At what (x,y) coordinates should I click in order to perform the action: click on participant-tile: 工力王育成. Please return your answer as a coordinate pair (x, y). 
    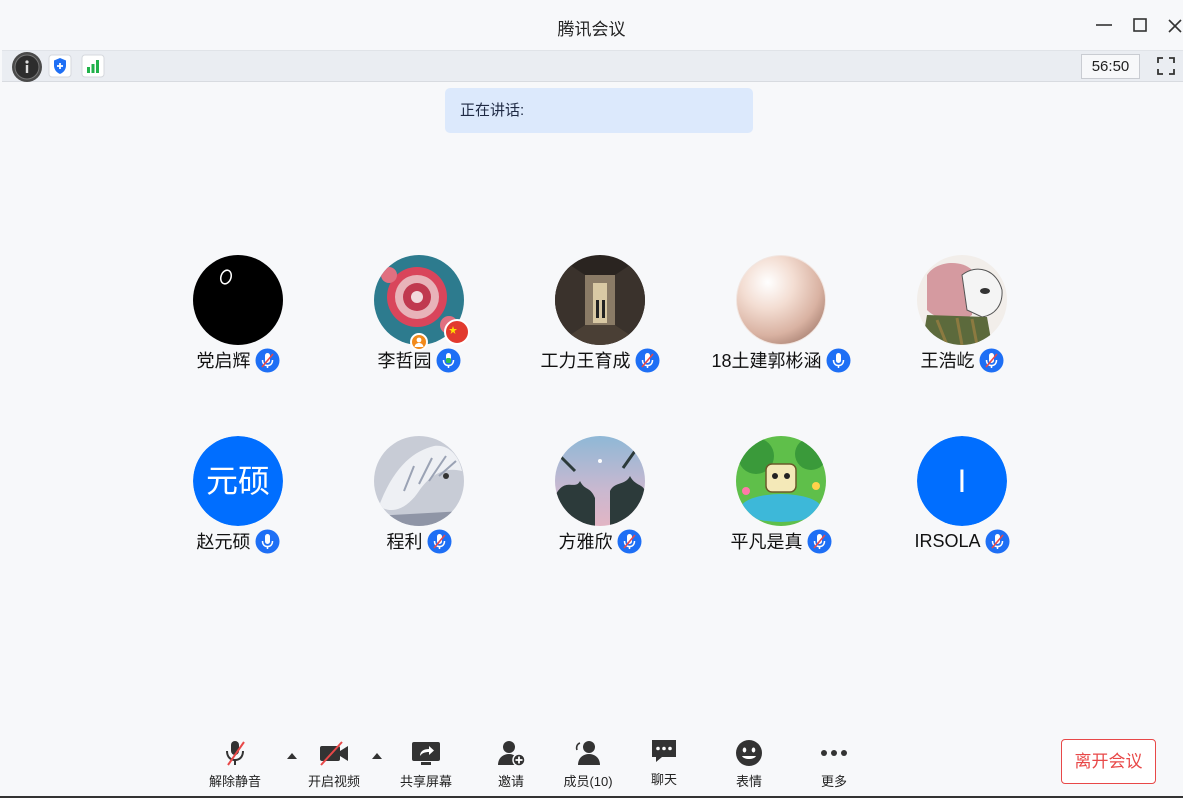
    Looking at the image, I should click on (600, 320).